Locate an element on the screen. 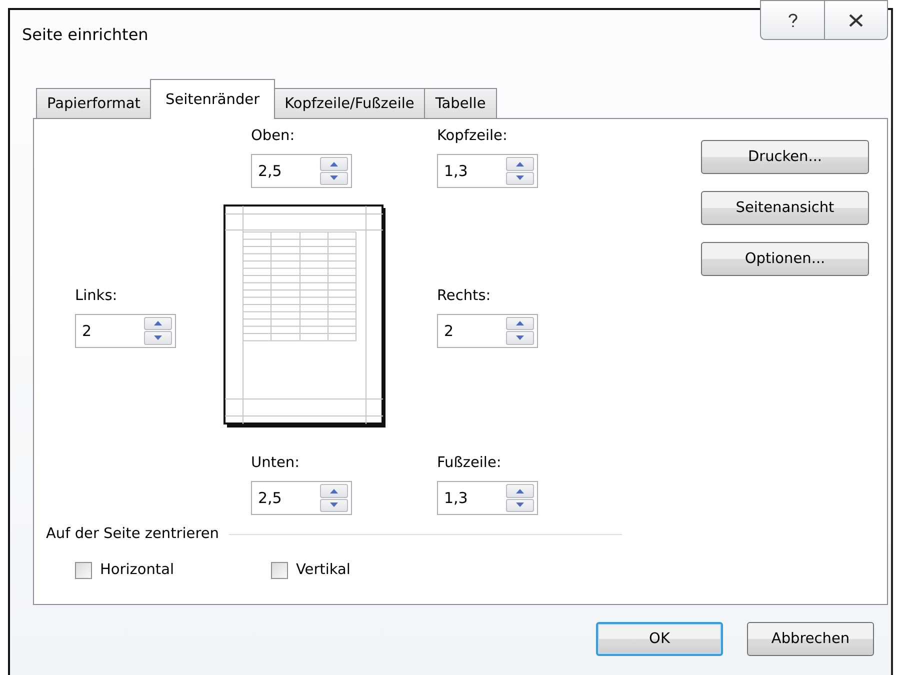 This screenshot has width=898, height=675. window-title: Seite einrichten is located at coordinates (85, 34).